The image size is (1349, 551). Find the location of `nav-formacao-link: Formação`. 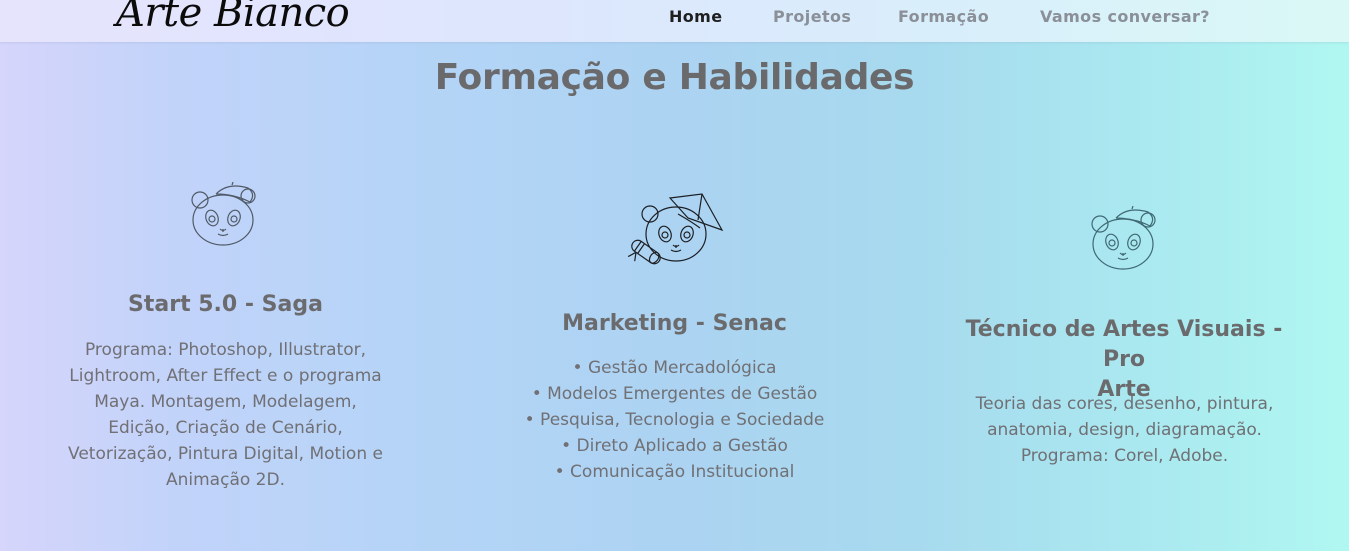

nav-formacao-link: Formação is located at coordinates (943, 16).